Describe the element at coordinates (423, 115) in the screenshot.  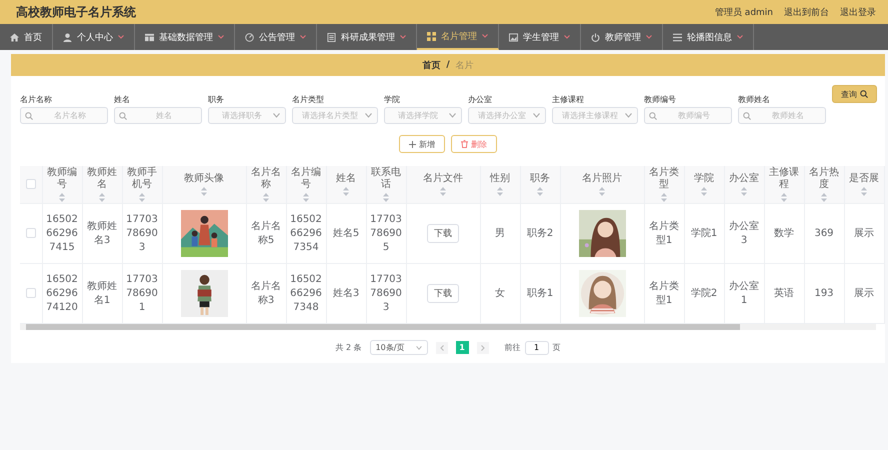
I see `select-field: 请选择学院` at that location.